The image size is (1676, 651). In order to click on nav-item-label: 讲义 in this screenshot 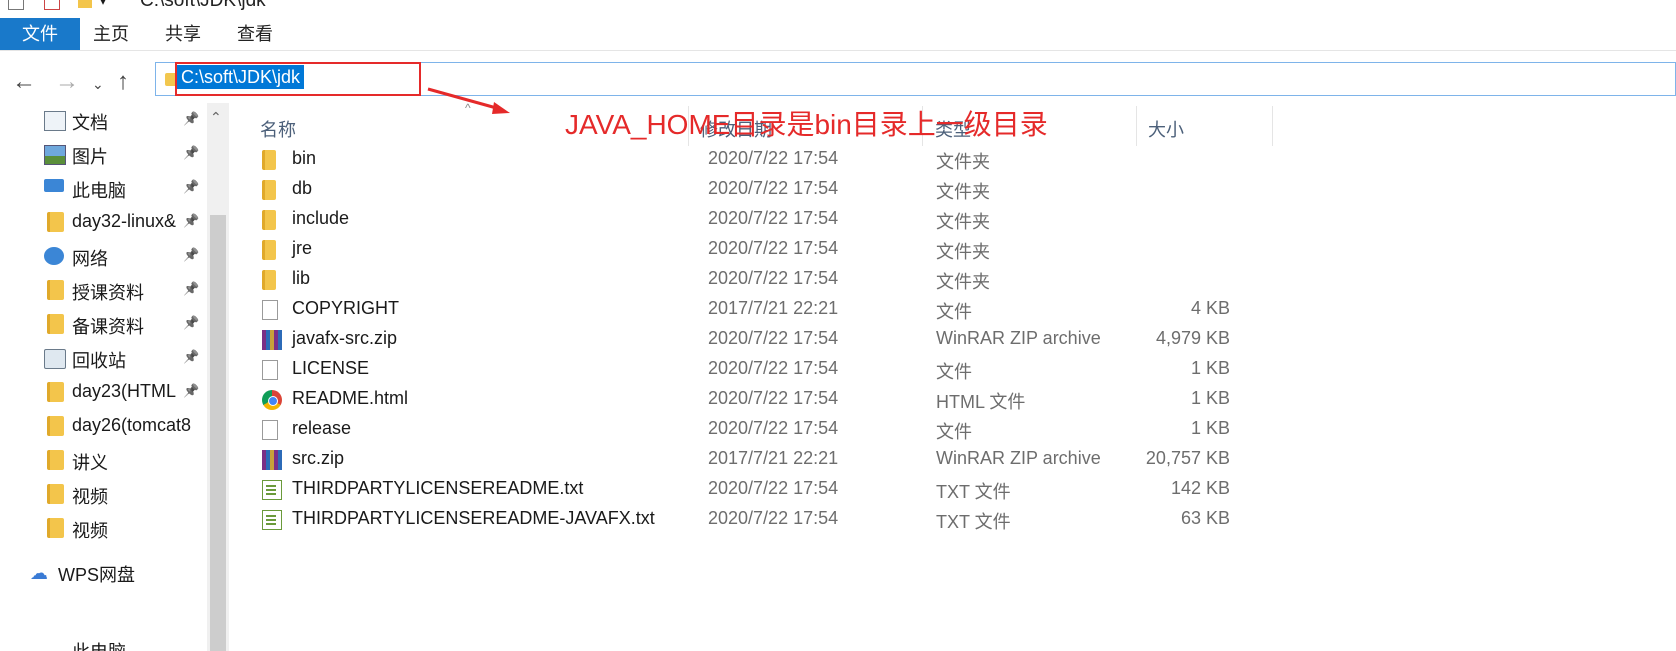, I will do `click(90, 463)`.